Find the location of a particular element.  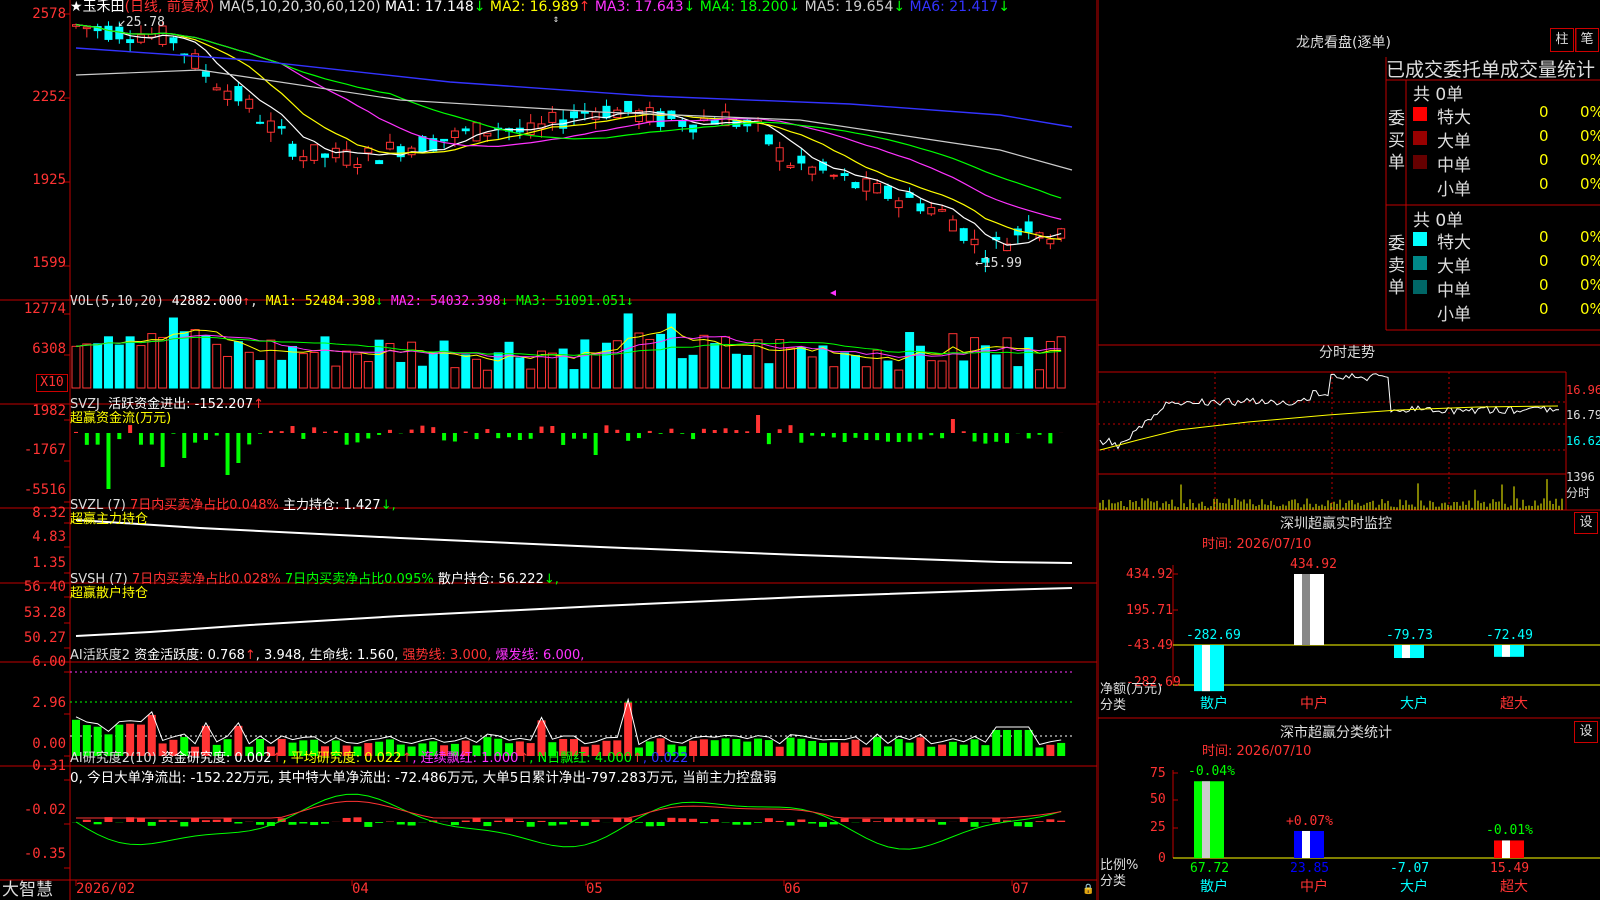

szfl-ylabel: 25 is located at coordinates (1158, 827).